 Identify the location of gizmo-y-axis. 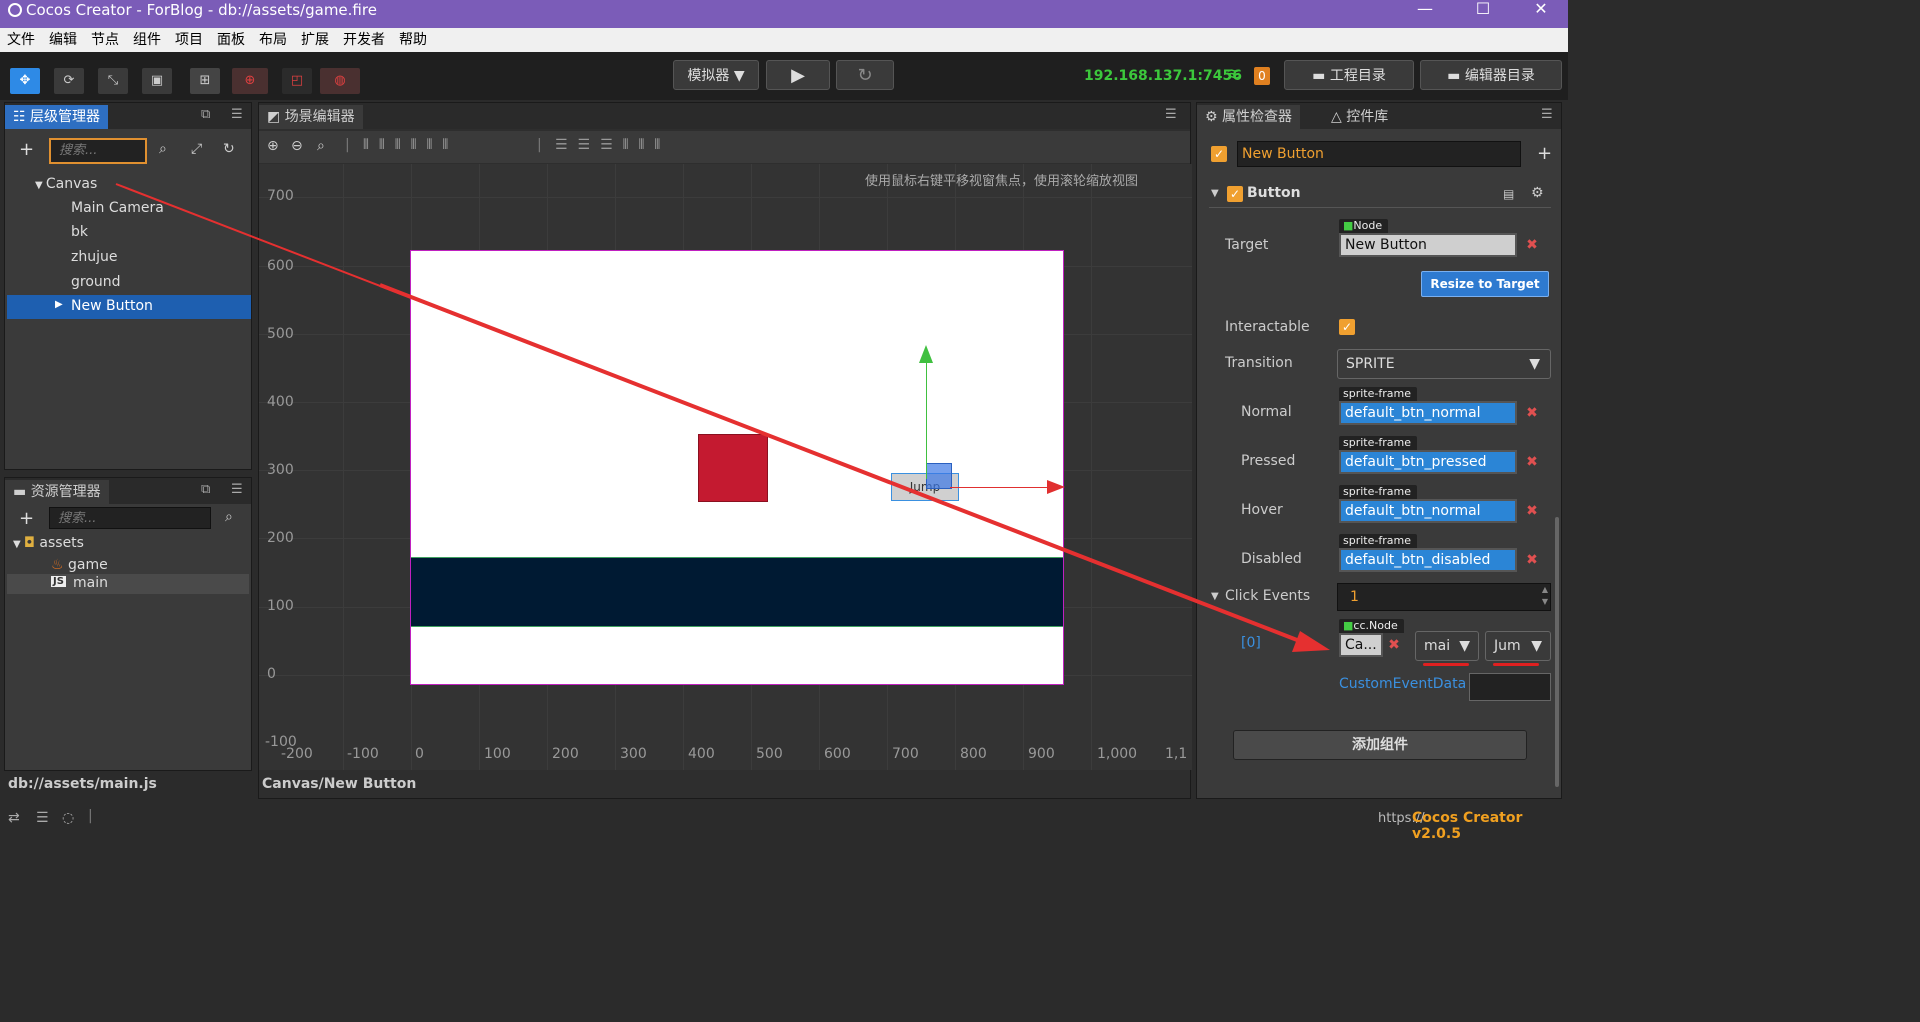
(926, 419).